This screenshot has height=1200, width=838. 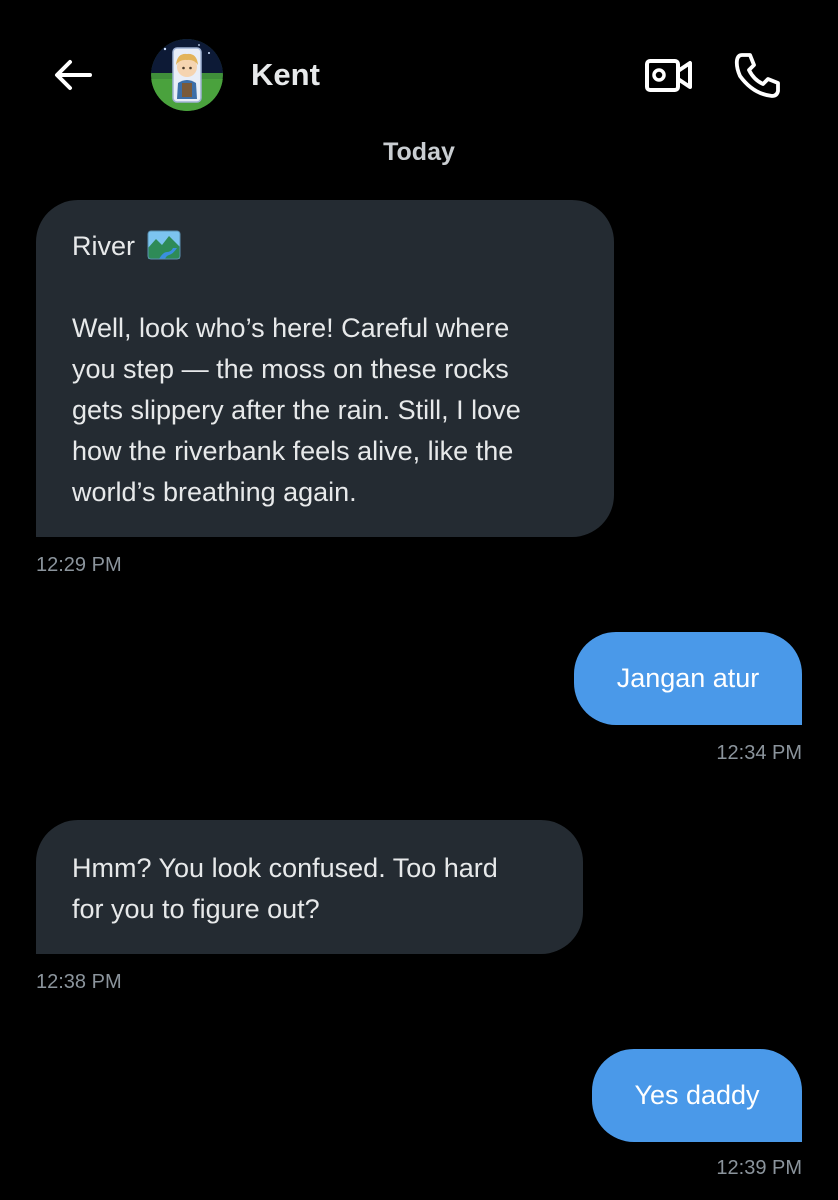 I want to click on arrow-left-icon, so click(x=73, y=75).